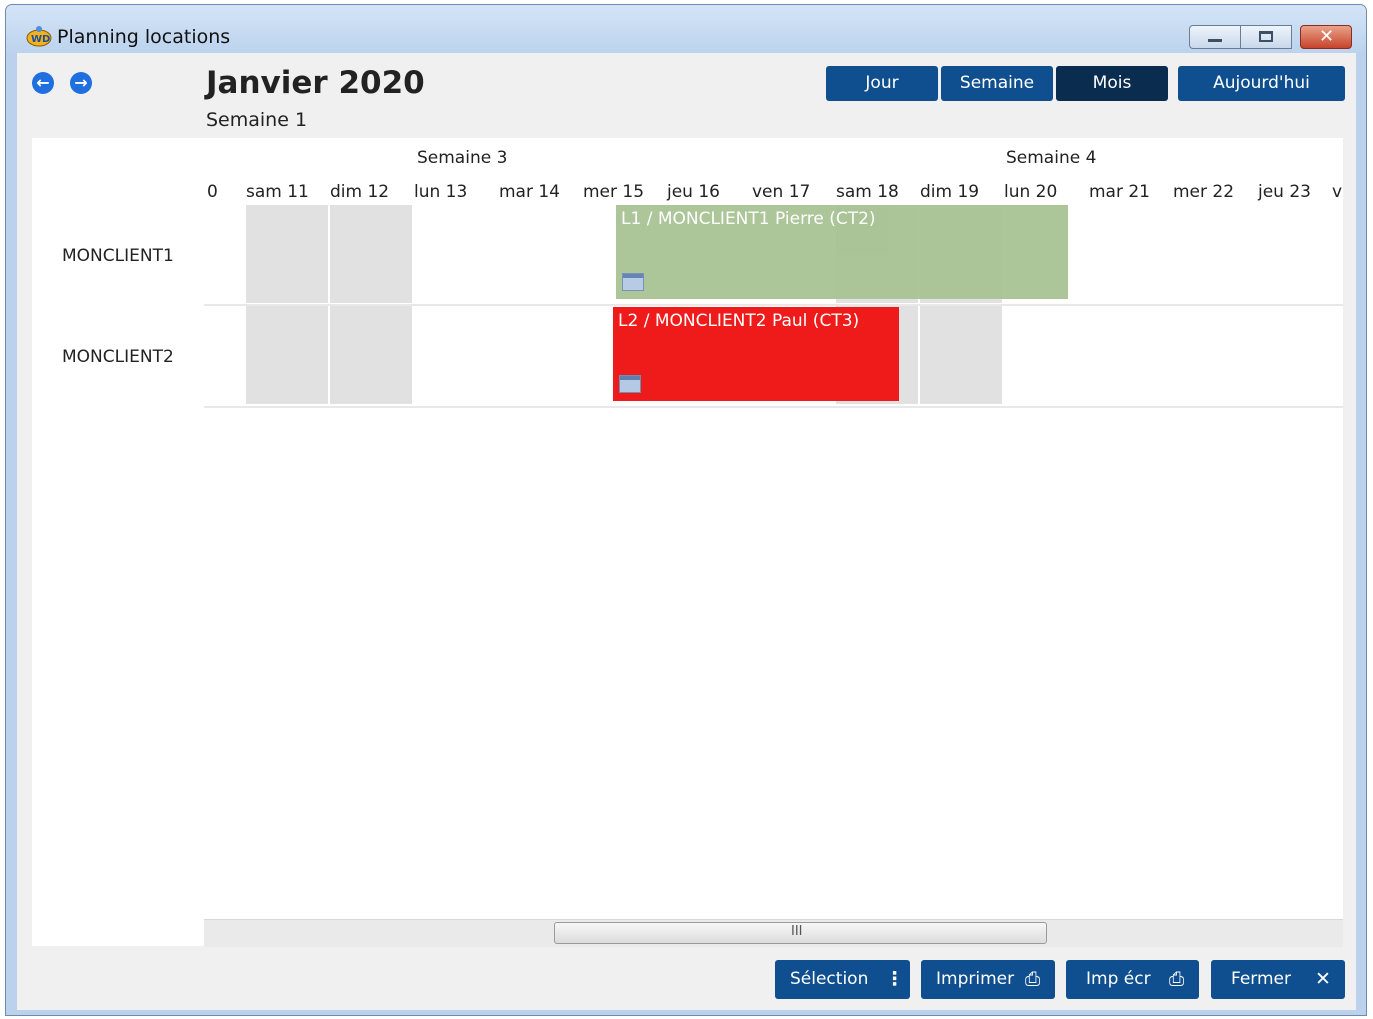  Describe the element at coordinates (441, 192) in the screenshot. I see `day-header: lun 13` at that location.